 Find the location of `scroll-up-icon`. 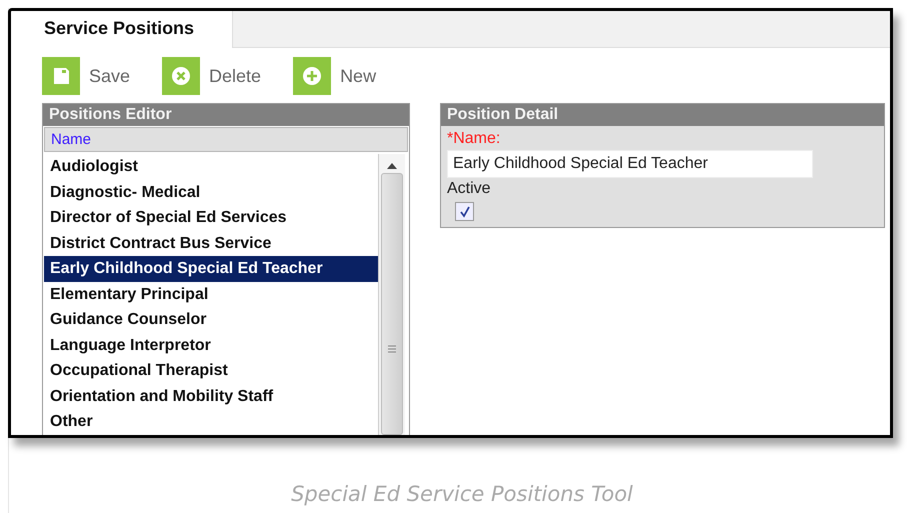

scroll-up-icon is located at coordinates (392, 166).